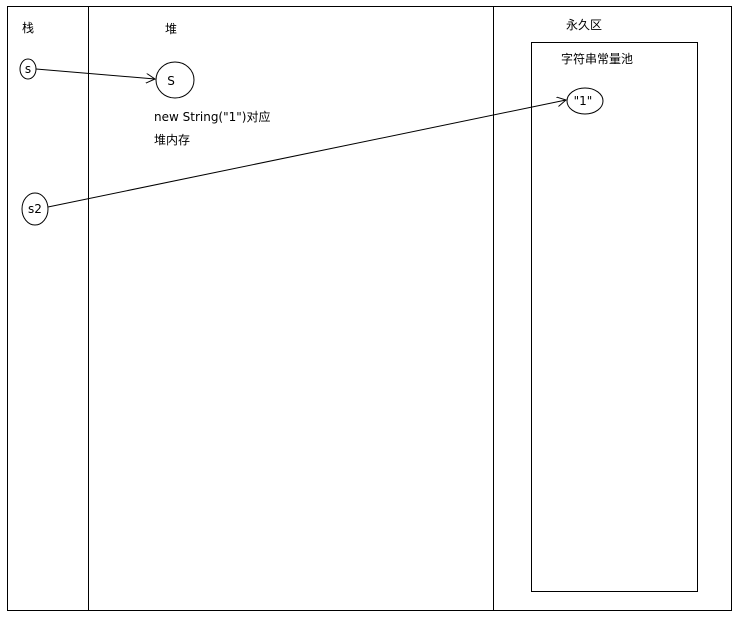  Describe the element at coordinates (583, 101) in the screenshot. I see `pool-literal-label: "1"` at that location.